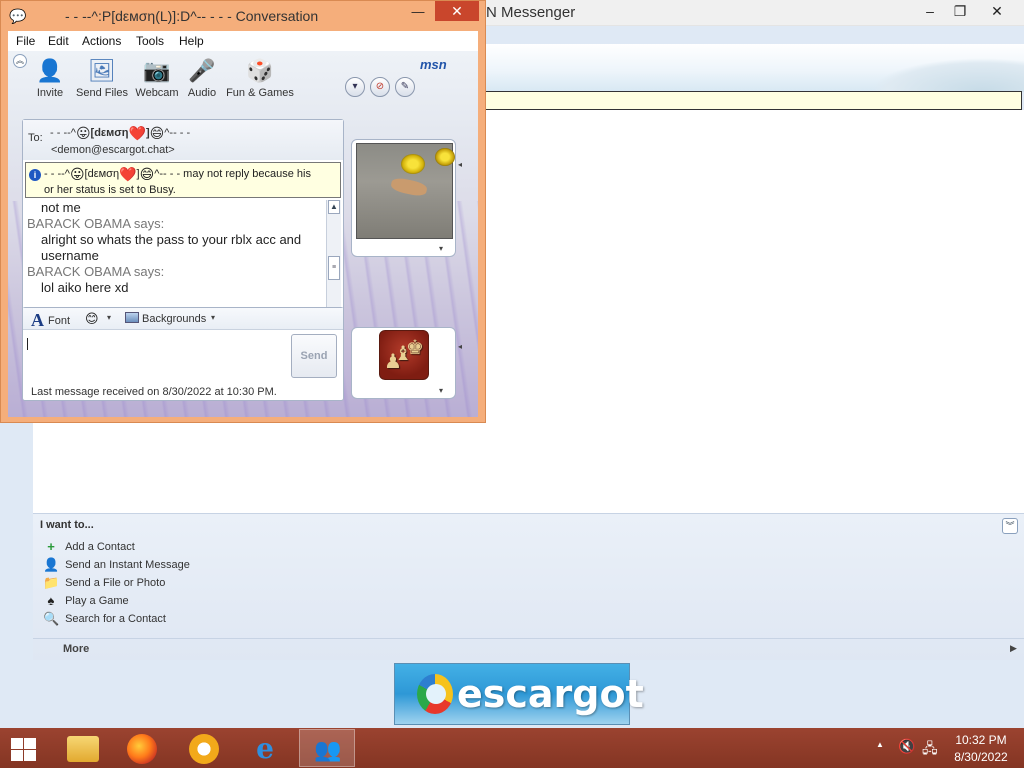 This screenshot has width=1024, height=768. Describe the element at coordinates (265, 748) in the screenshot. I see `taskbar-internet-explorer: e` at that location.